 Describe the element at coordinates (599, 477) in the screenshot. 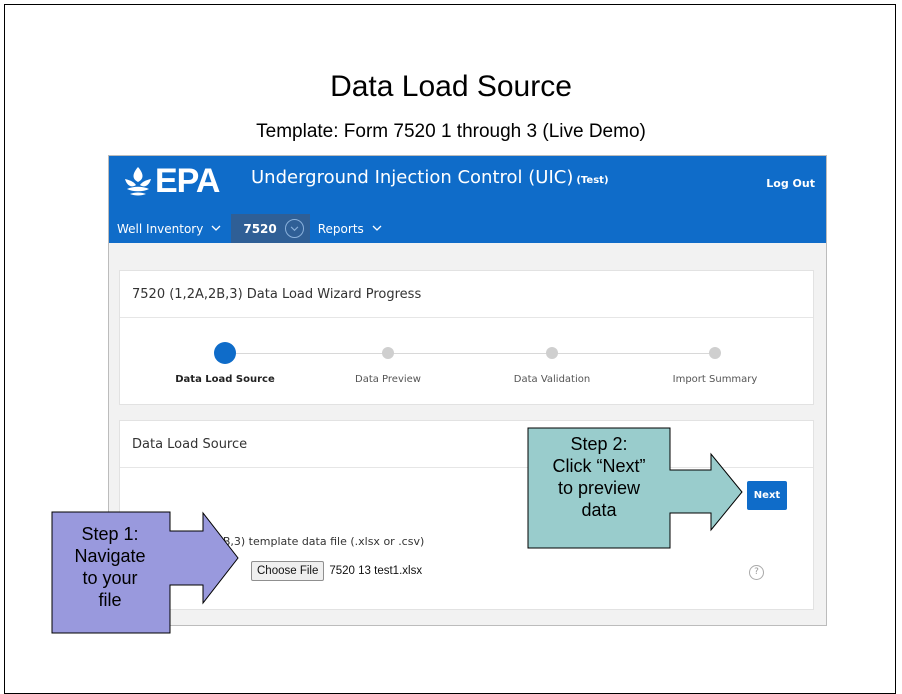

I see `step2-callout: Step 2: Click “Next” to preview data` at that location.